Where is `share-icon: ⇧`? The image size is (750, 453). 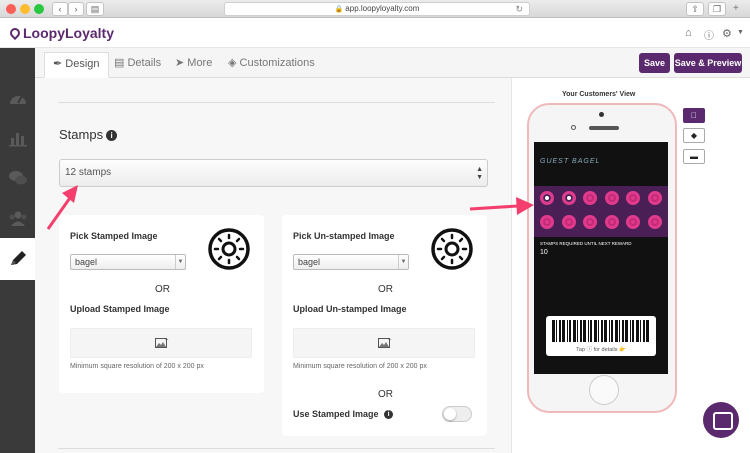
share-icon: ⇧ is located at coordinates (695, 9).